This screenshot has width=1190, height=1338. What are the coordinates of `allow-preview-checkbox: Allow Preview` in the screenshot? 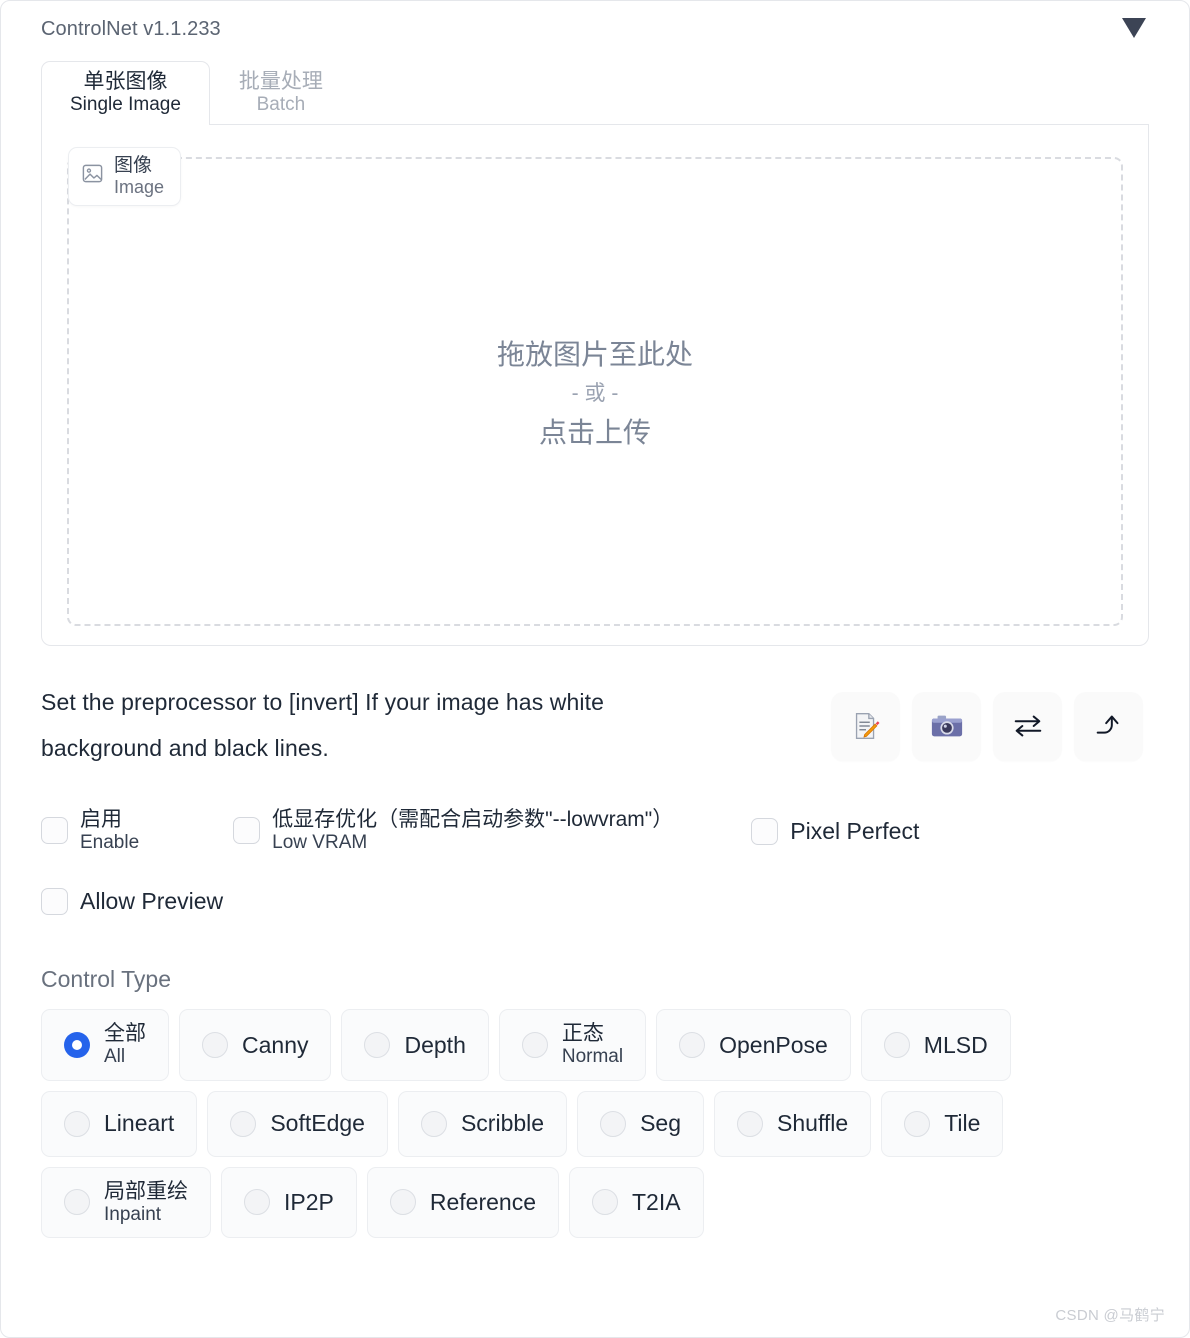 It's located at (132, 901).